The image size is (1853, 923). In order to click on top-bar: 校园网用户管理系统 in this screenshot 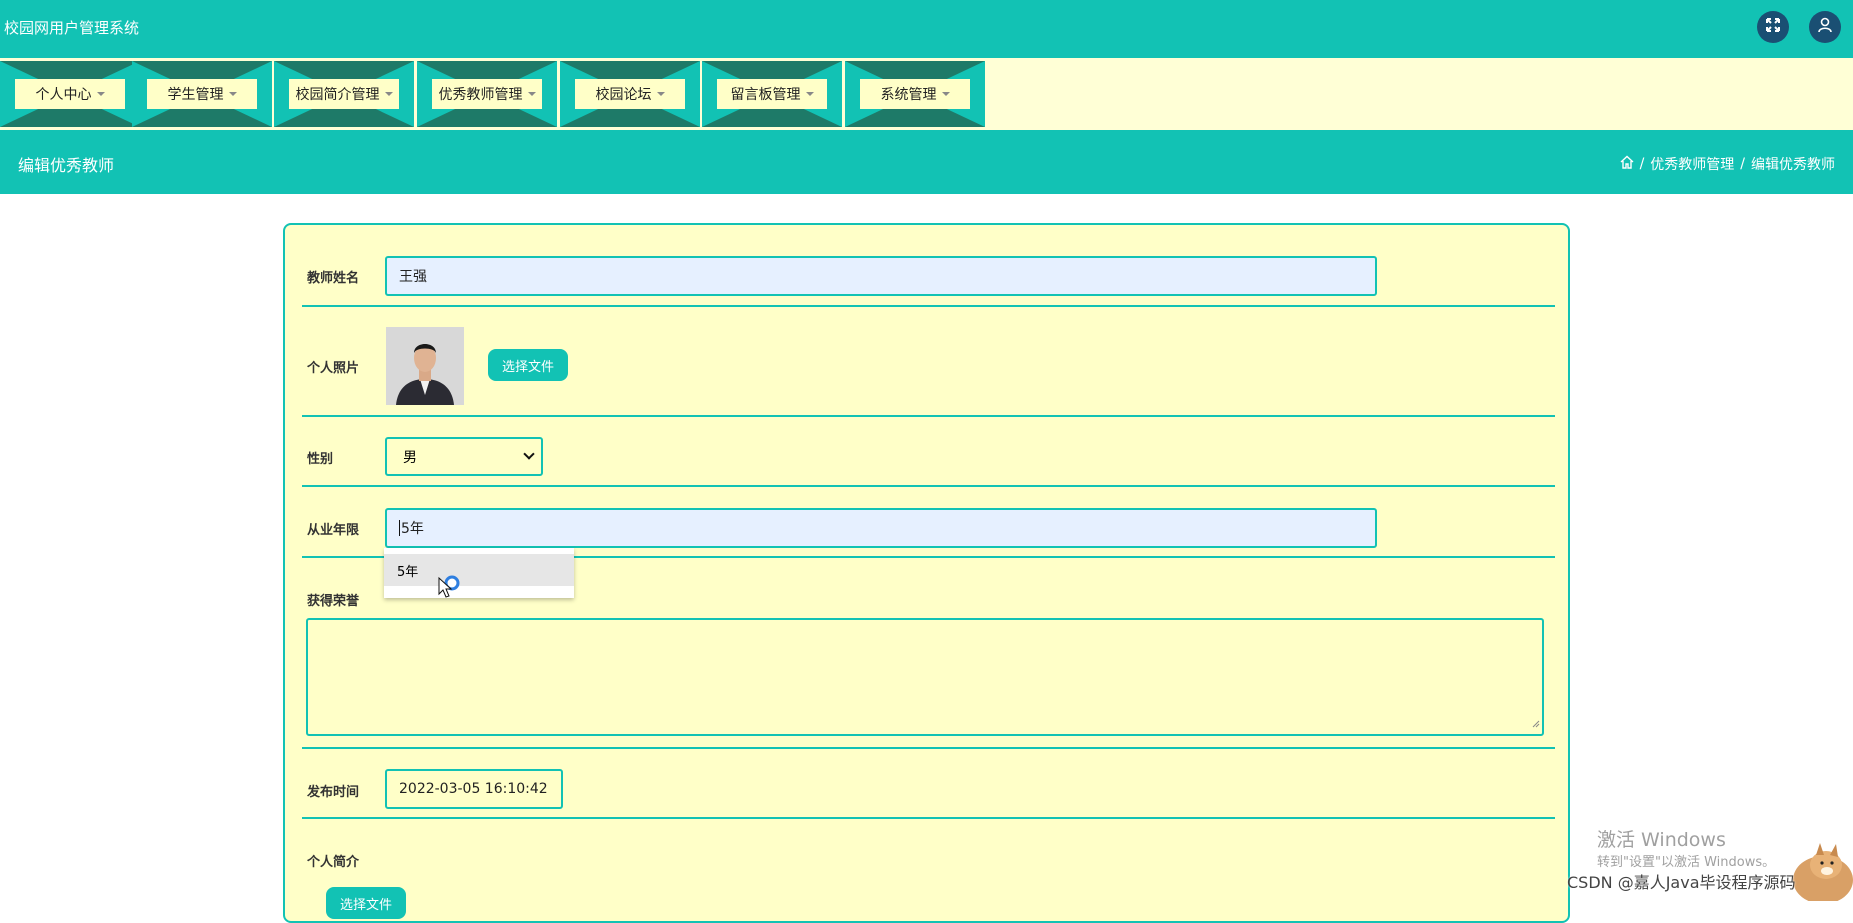, I will do `click(926, 29)`.